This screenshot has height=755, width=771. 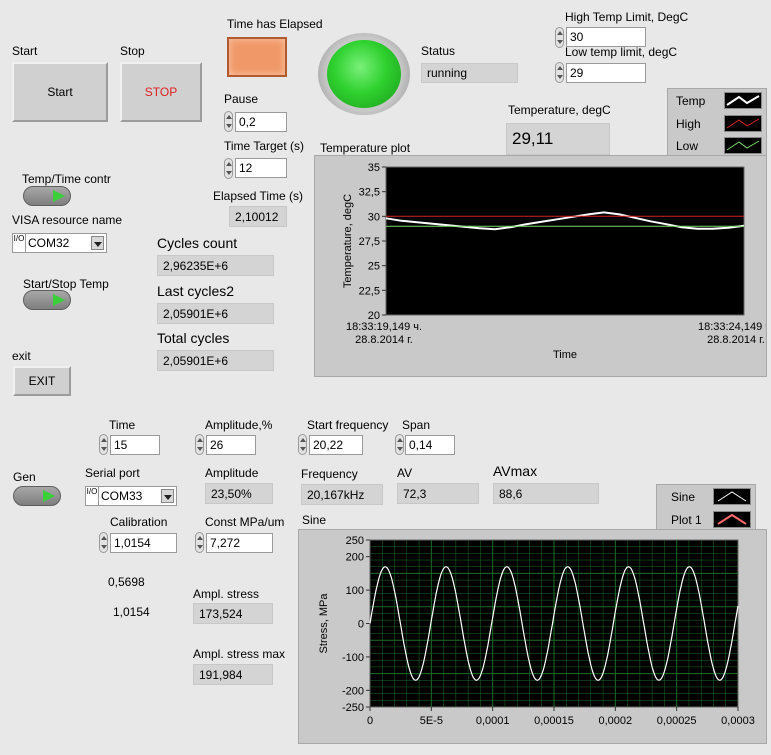 What do you see at coordinates (215, 360) in the screenshot?
I see `total-cycles-indicator: 2,05901E+6` at bounding box center [215, 360].